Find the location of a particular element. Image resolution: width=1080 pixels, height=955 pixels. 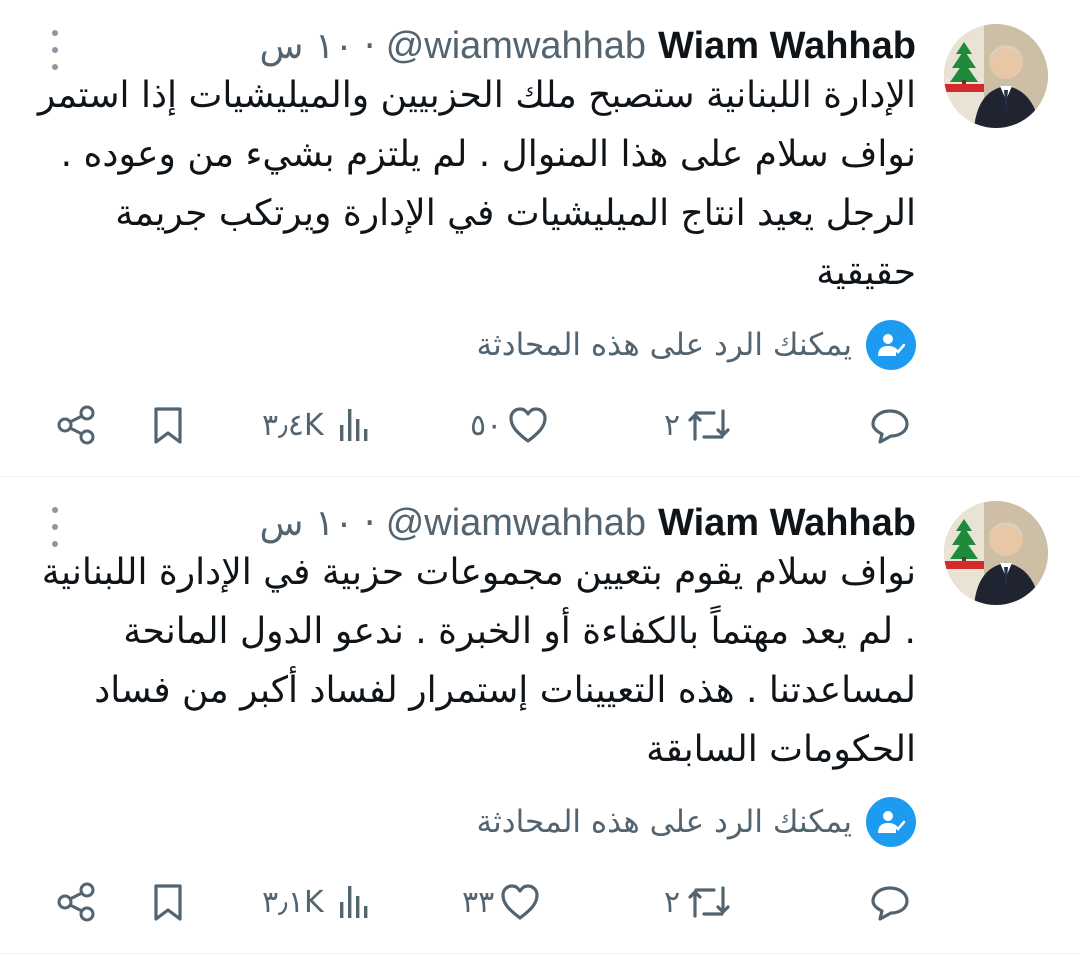

like-button: ٥٠ is located at coordinates (510, 425).